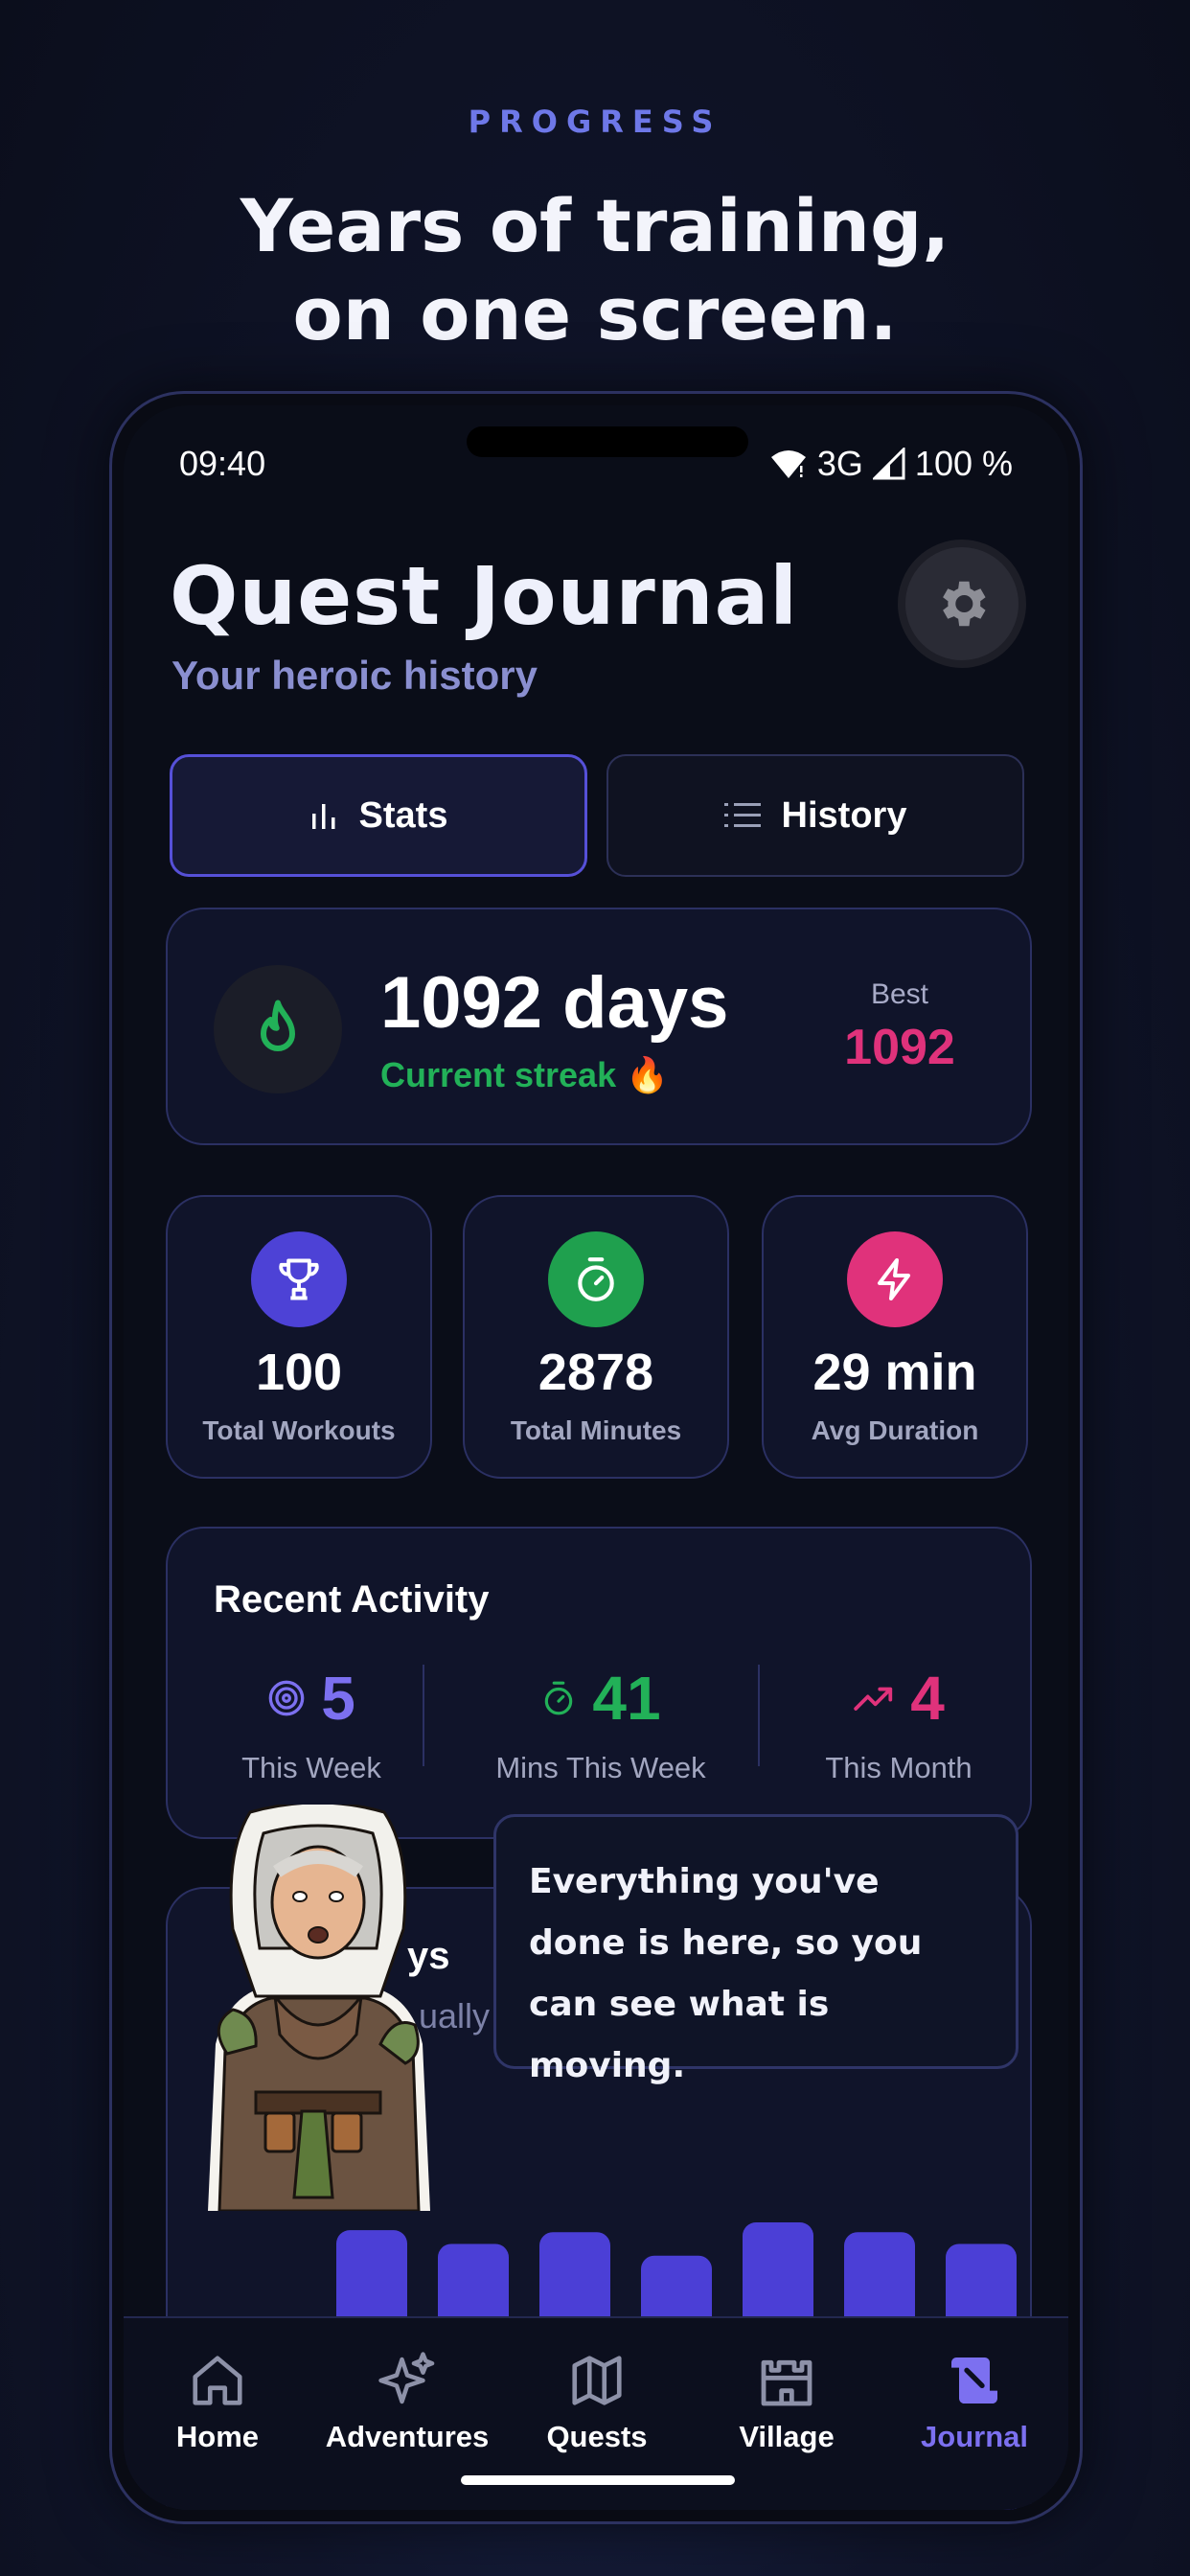 Image resolution: width=1190 pixels, height=2576 pixels. Describe the element at coordinates (974, 2381) in the screenshot. I see `scroll-icon` at that location.